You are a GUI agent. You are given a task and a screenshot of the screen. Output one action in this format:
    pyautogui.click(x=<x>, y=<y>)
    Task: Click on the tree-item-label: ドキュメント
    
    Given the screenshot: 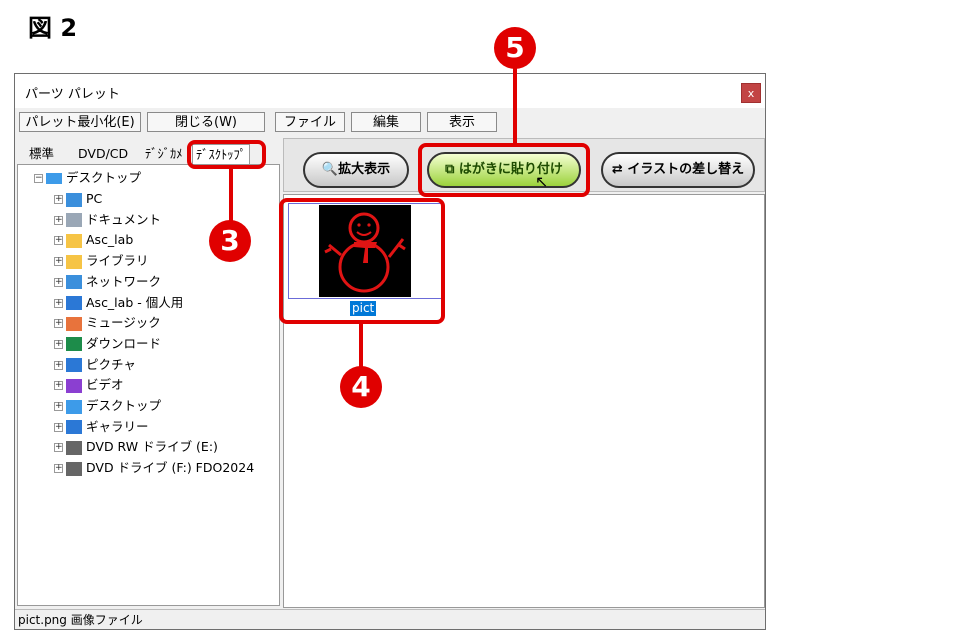 What is the action you would take?
    pyautogui.click(x=124, y=219)
    